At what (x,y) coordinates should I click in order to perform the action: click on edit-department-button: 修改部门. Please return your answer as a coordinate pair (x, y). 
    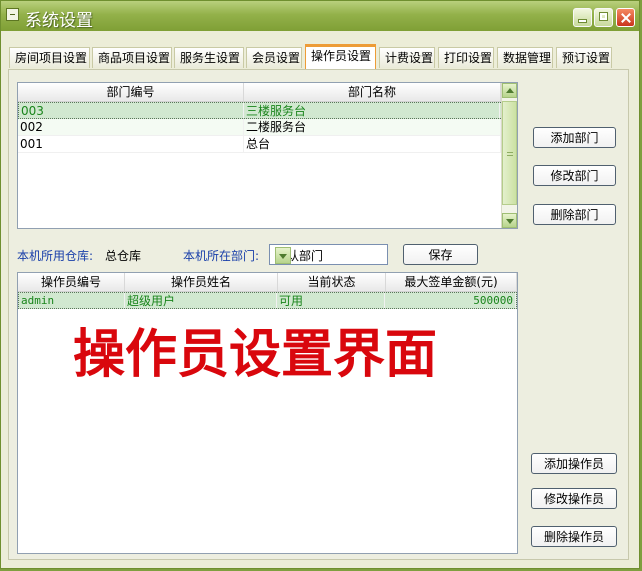
    Looking at the image, I should click on (574, 175).